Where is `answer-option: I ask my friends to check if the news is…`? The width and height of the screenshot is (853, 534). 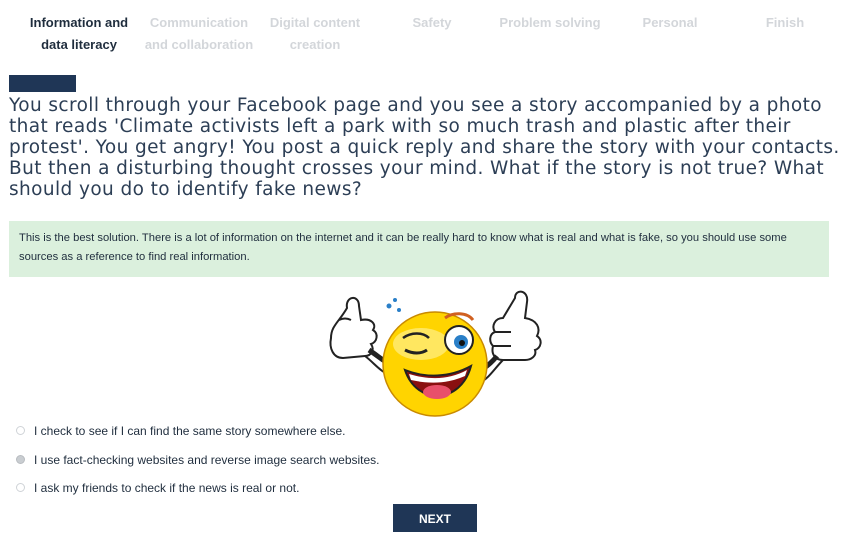 answer-option: I ask my friends to check if the news is… is located at coordinates (316, 488).